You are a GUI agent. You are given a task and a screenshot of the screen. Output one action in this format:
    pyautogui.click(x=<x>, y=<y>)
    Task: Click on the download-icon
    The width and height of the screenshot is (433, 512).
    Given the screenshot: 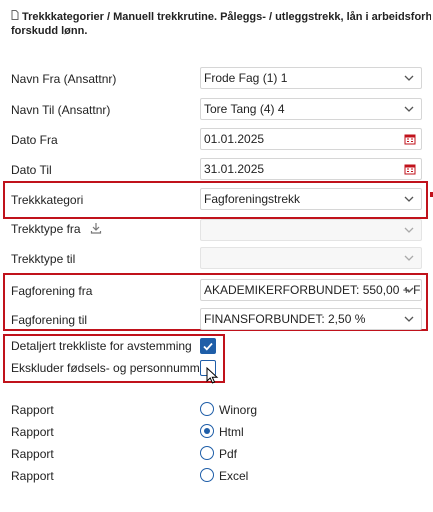 What is the action you would take?
    pyautogui.click(x=96, y=229)
    